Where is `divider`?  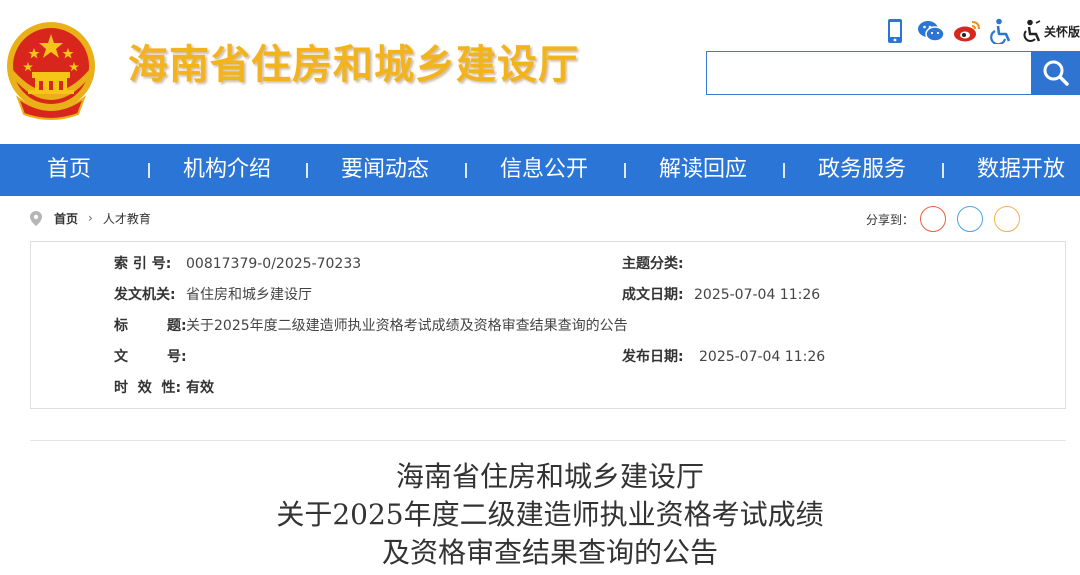
divider is located at coordinates (548, 440).